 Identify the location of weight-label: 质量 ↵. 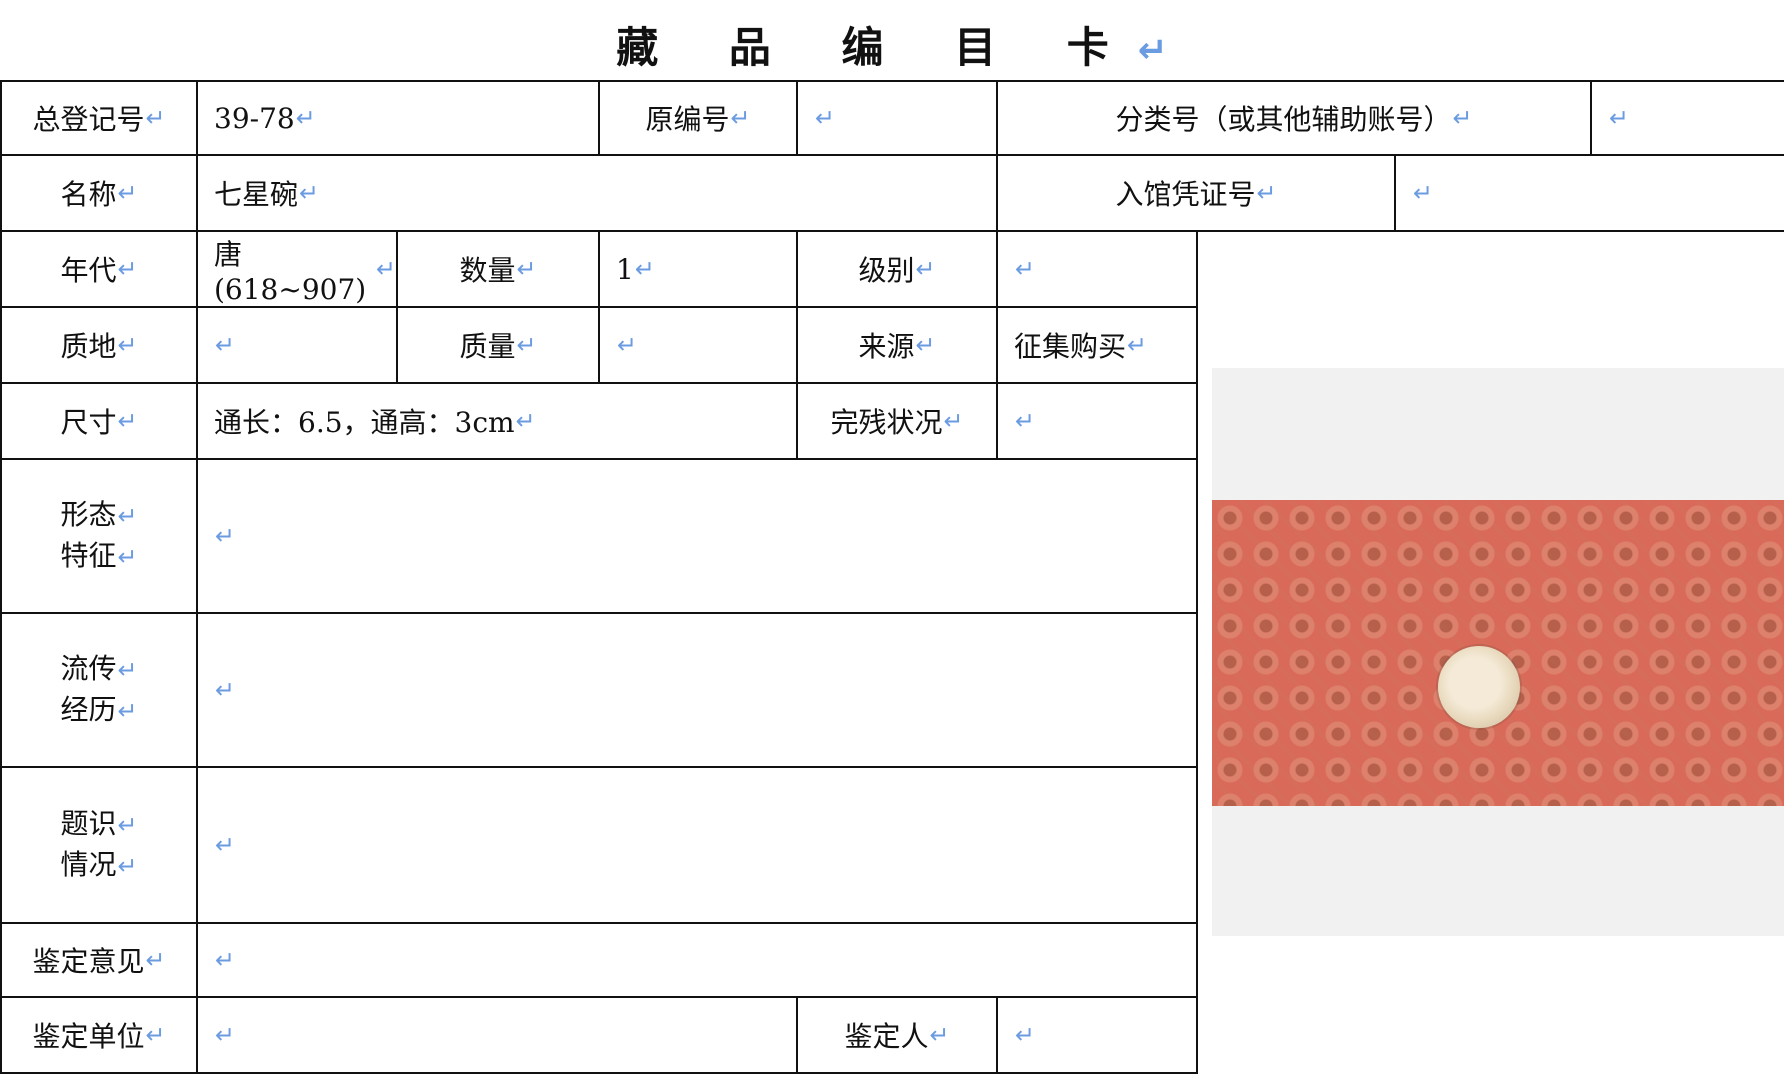
(498, 346).